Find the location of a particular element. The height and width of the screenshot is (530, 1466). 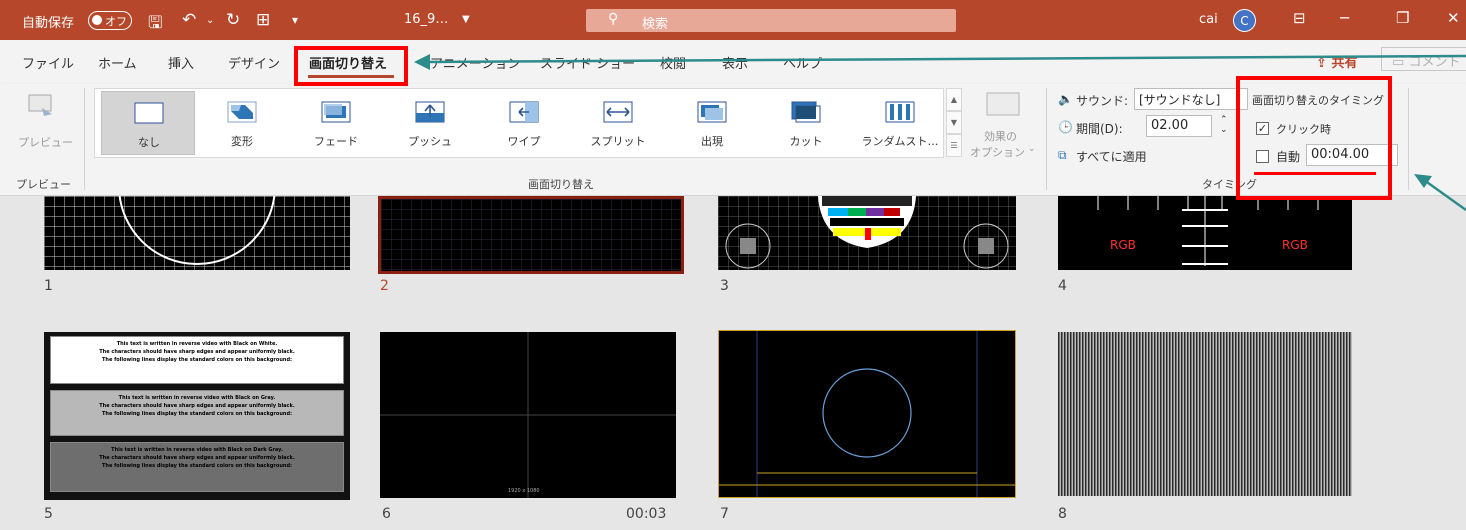

arrow-to-timing is located at coordinates (1444, 195).